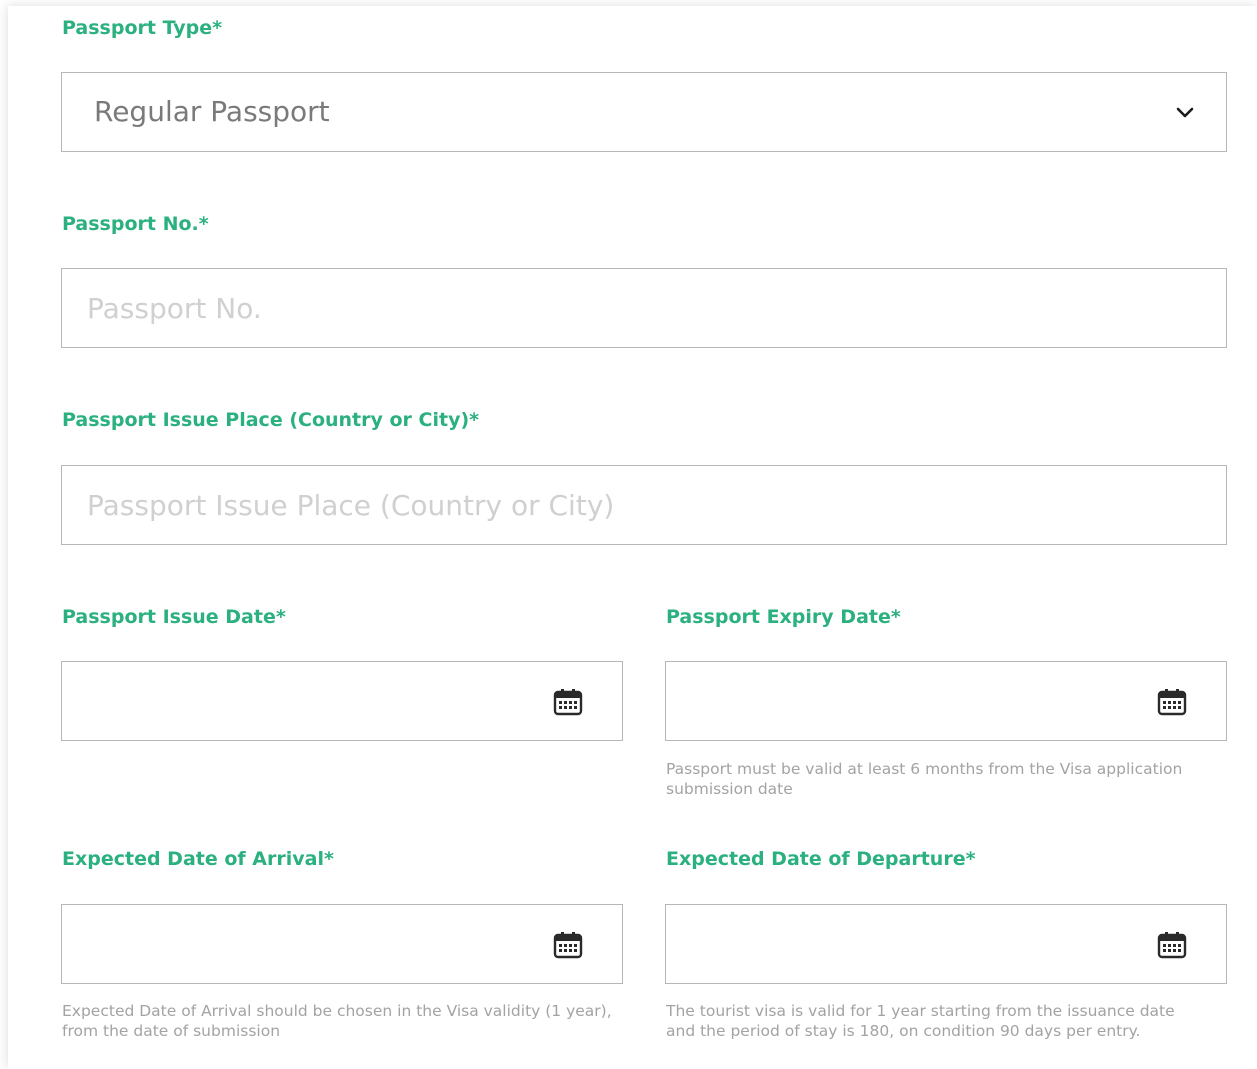 The width and height of the screenshot is (1257, 1069). I want to click on expected-departure-label: Expected Date of Departure*, so click(821, 859).